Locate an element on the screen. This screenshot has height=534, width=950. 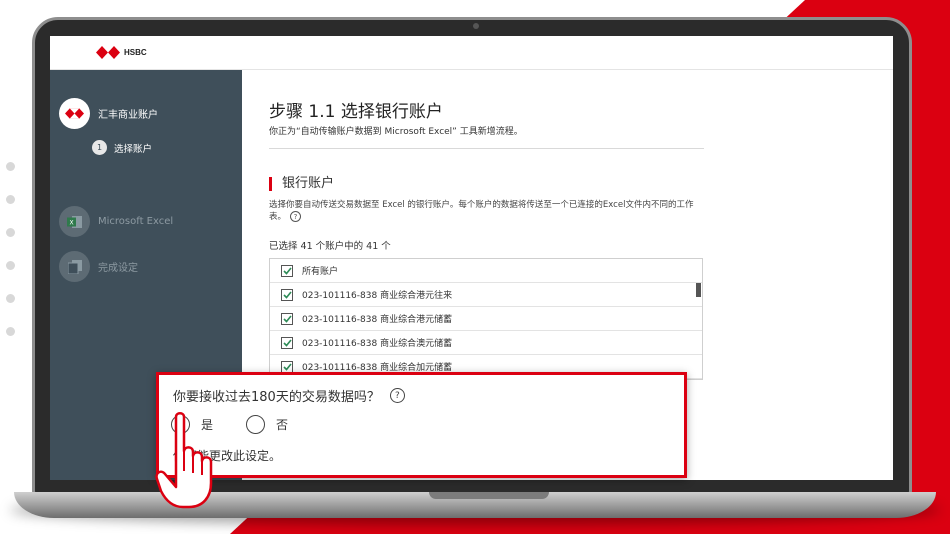
sidebar-step-label: 完成设定 is located at coordinates (118, 268).